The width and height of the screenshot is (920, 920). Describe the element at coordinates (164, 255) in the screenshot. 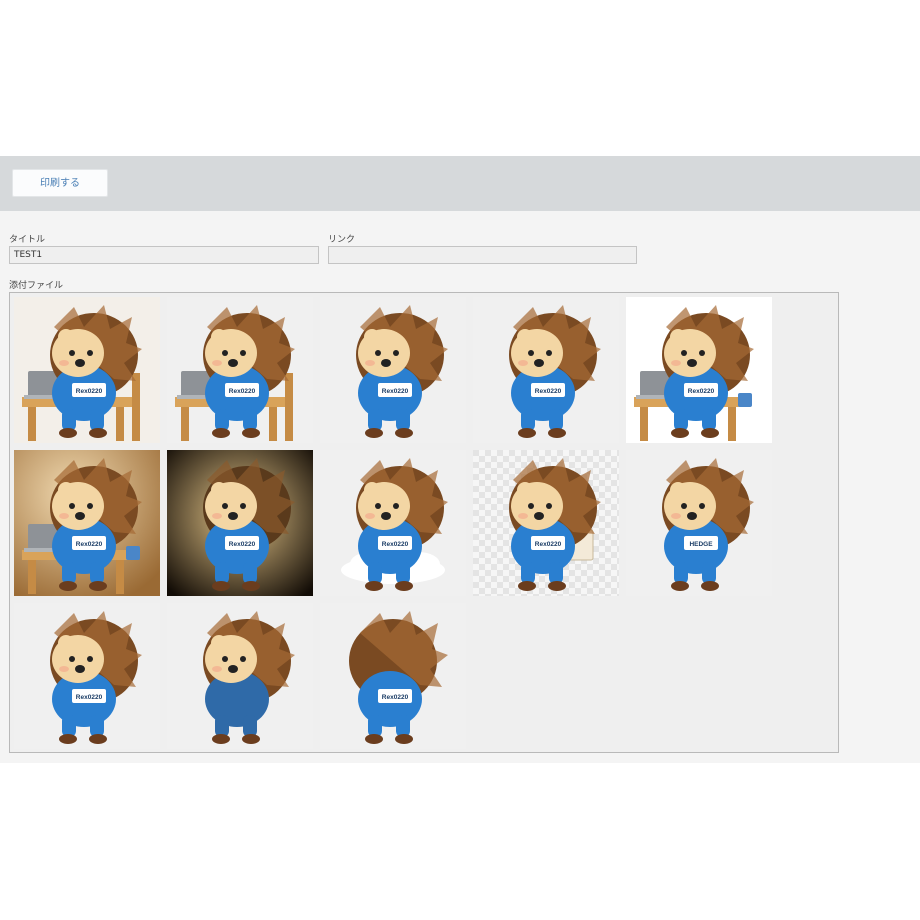

I see `title-field: TEST1` at that location.